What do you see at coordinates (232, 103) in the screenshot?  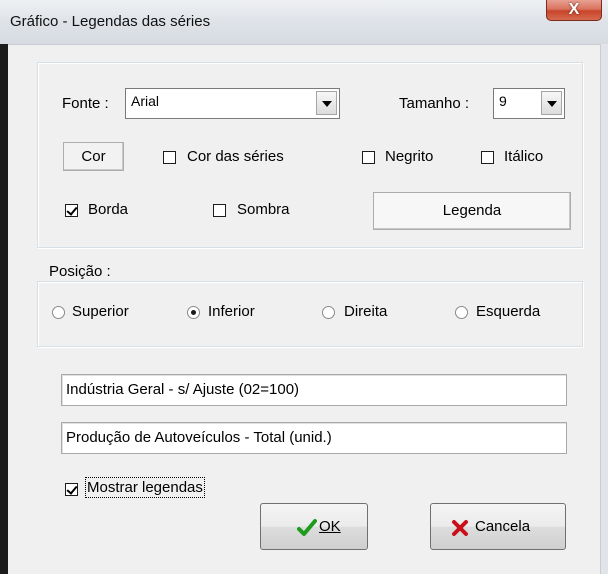 I see `font-dropdown: Arial` at bounding box center [232, 103].